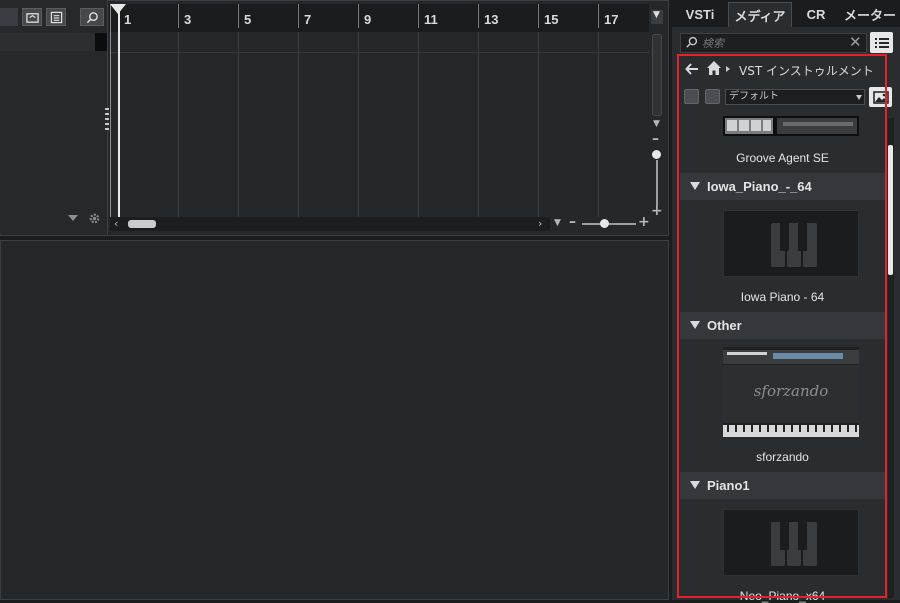 This screenshot has width=900, height=603. Describe the element at coordinates (110, 110) in the screenshot. I see `left-locator-line` at that location.